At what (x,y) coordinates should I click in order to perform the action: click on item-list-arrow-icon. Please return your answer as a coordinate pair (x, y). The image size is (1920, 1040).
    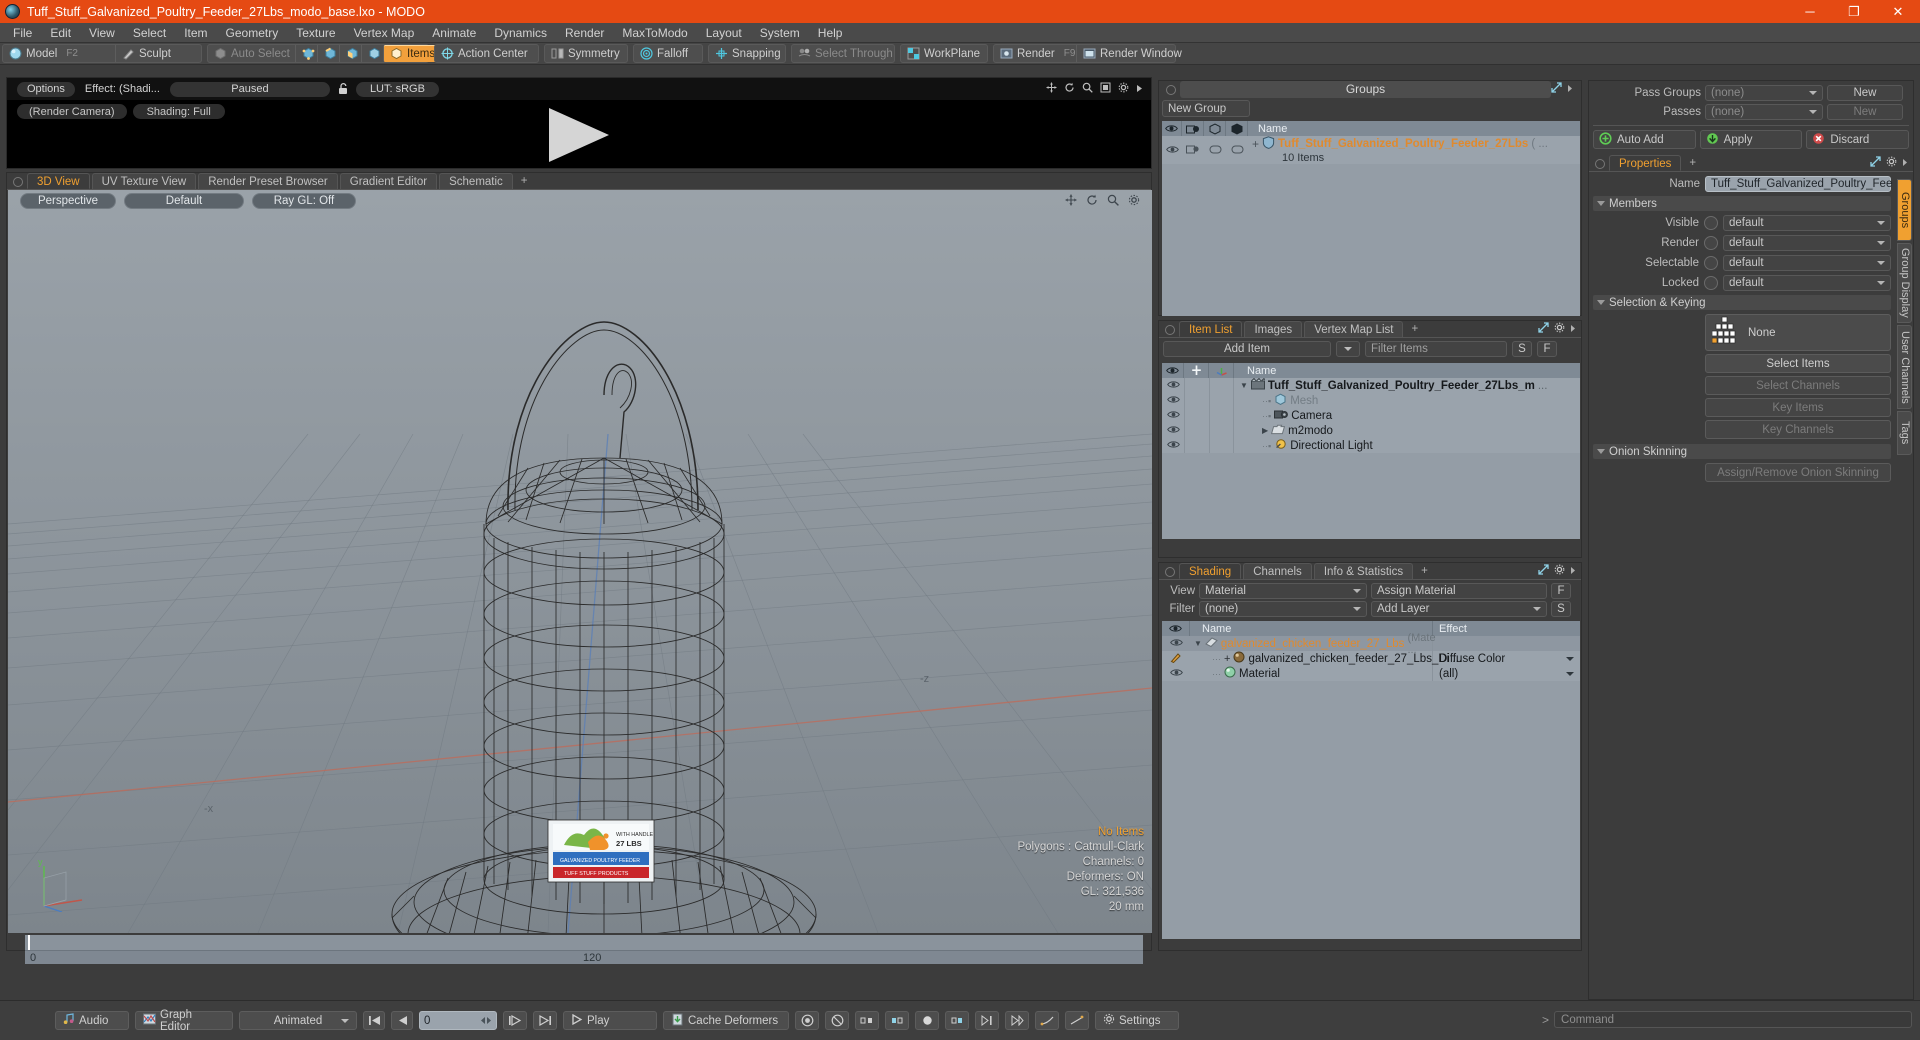
    Looking at the image, I should click on (1573, 329).